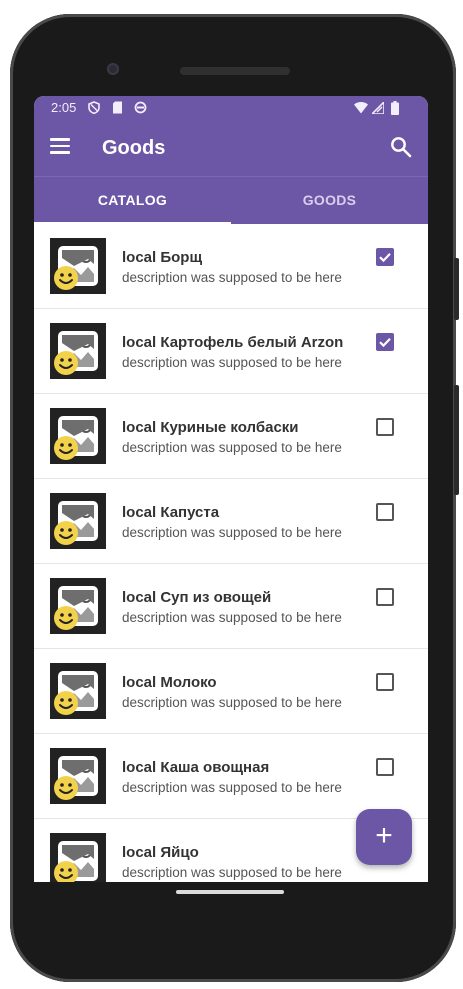 This screenshot has width=463, height=989. Describe the element at coordinates (233, 342) in the screenshot. I see `item-title: local Картофель белый Arzon` at that location.